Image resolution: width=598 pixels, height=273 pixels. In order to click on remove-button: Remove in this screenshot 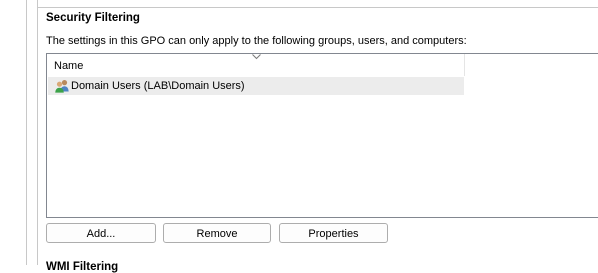, I will do `click(217, 233)`.